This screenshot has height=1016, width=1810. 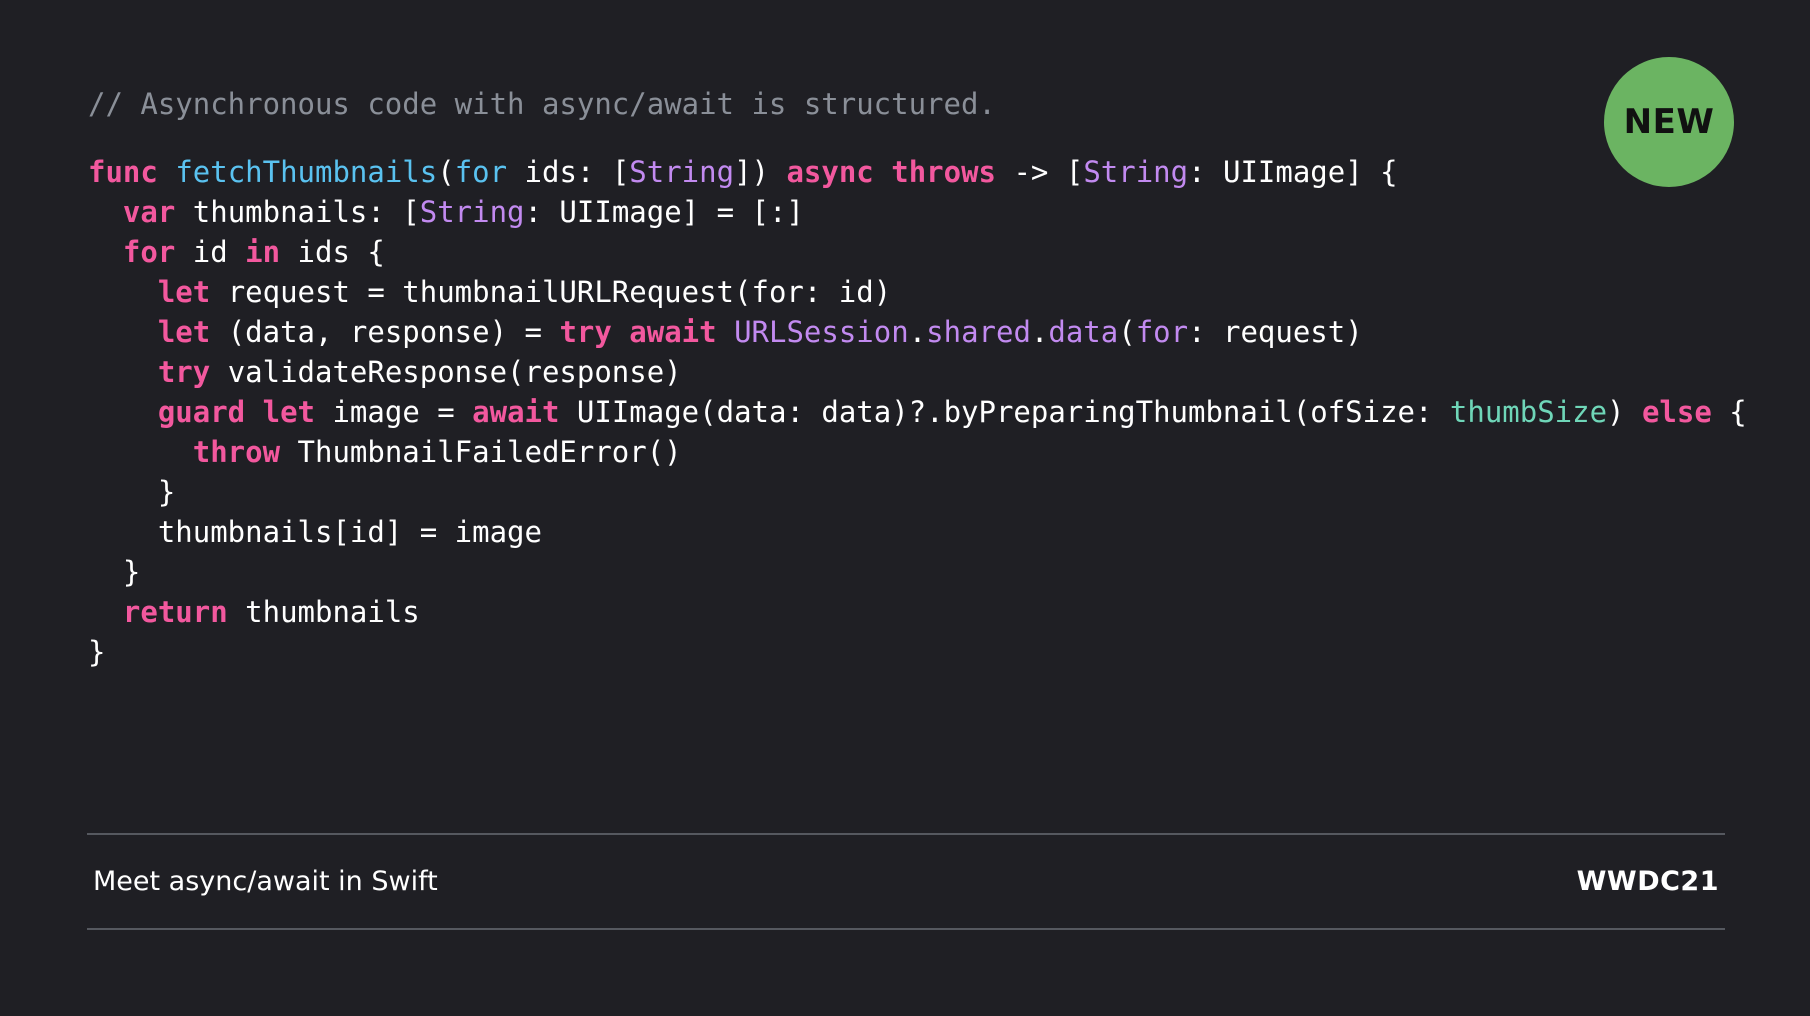 I want to click on code-token-keyword: return, so click(x=175, y=612).